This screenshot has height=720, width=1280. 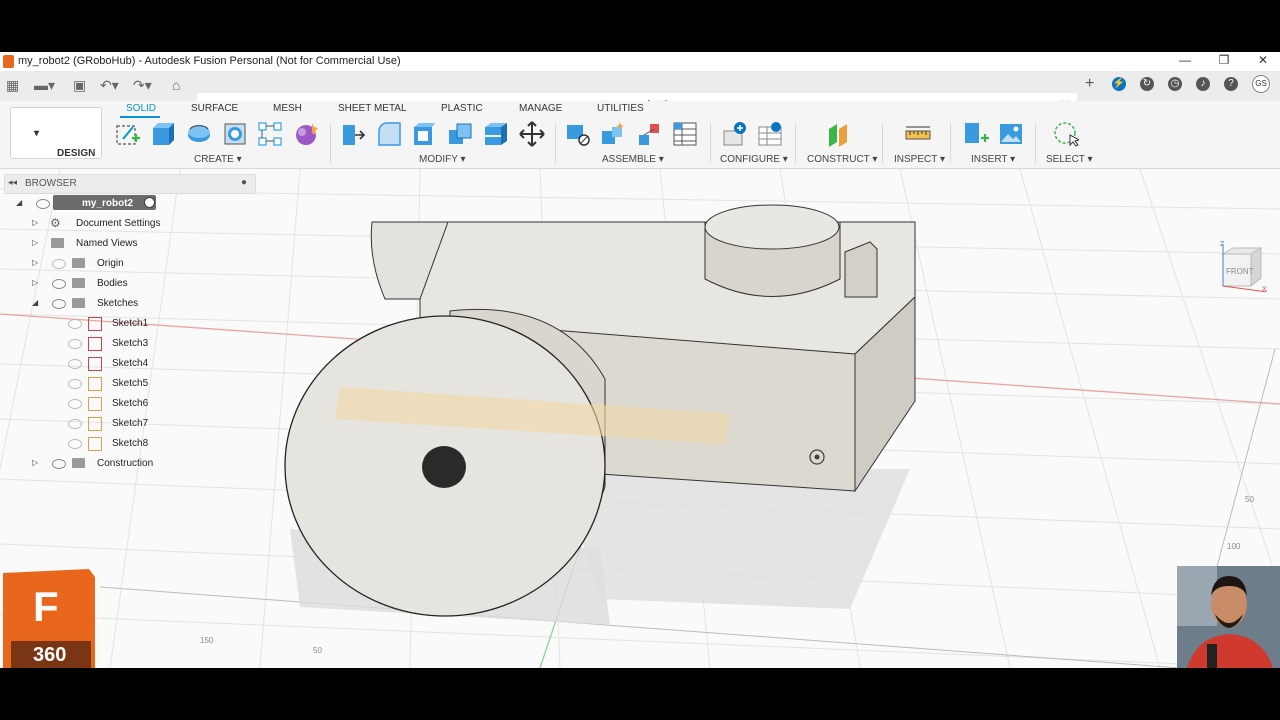 I want to click on insert-group-label: INSERT ▾, so click(x=993, y=159).